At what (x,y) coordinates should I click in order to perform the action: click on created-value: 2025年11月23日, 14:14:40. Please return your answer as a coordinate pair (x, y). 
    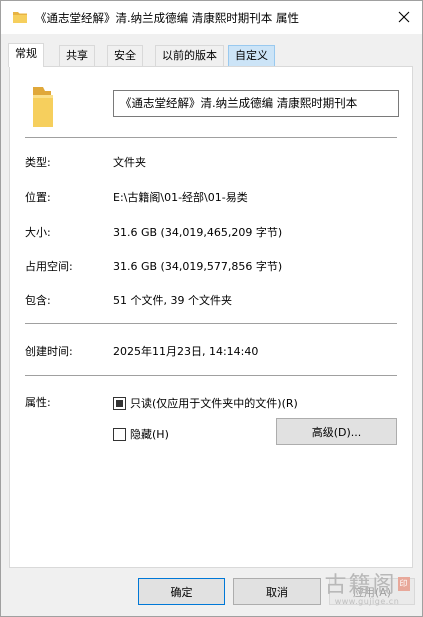
    Looking at the image, I should click on (186, 351).